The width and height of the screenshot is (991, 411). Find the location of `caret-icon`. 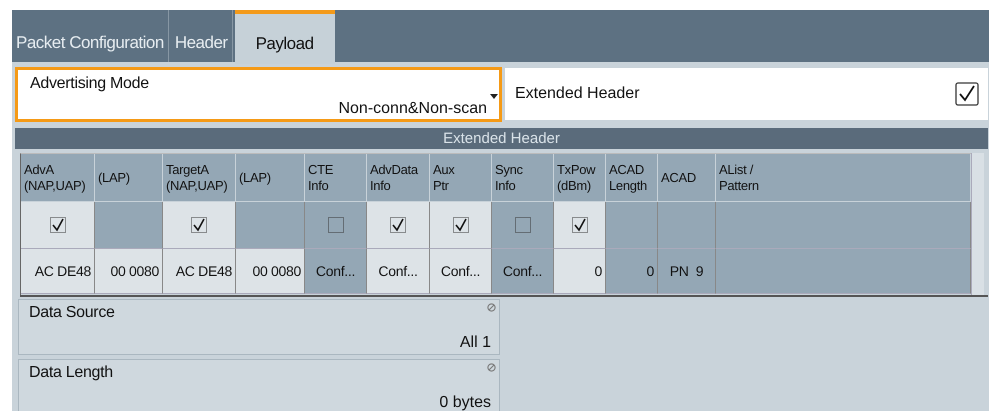

caret-icon is located at coordinates (494, 96).